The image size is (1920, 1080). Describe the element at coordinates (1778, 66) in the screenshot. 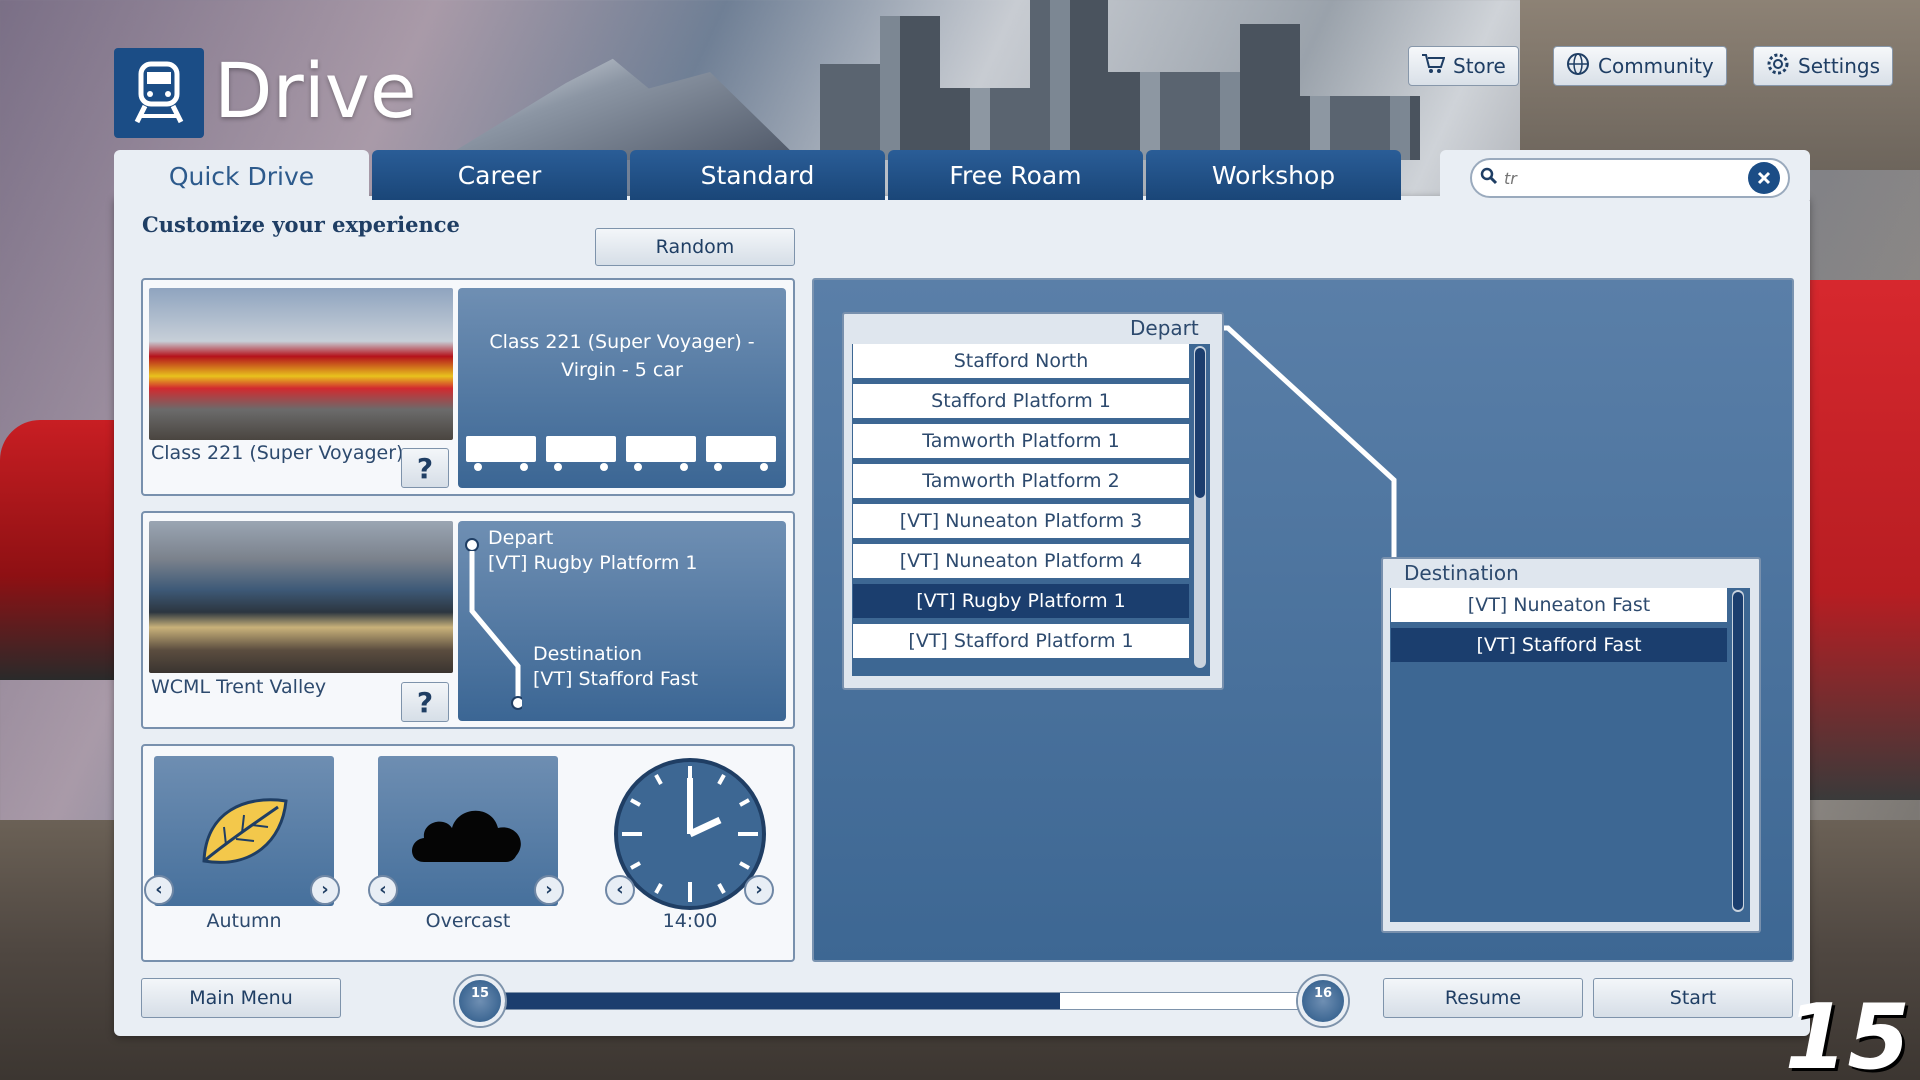

I see `gear-icon` at that location.